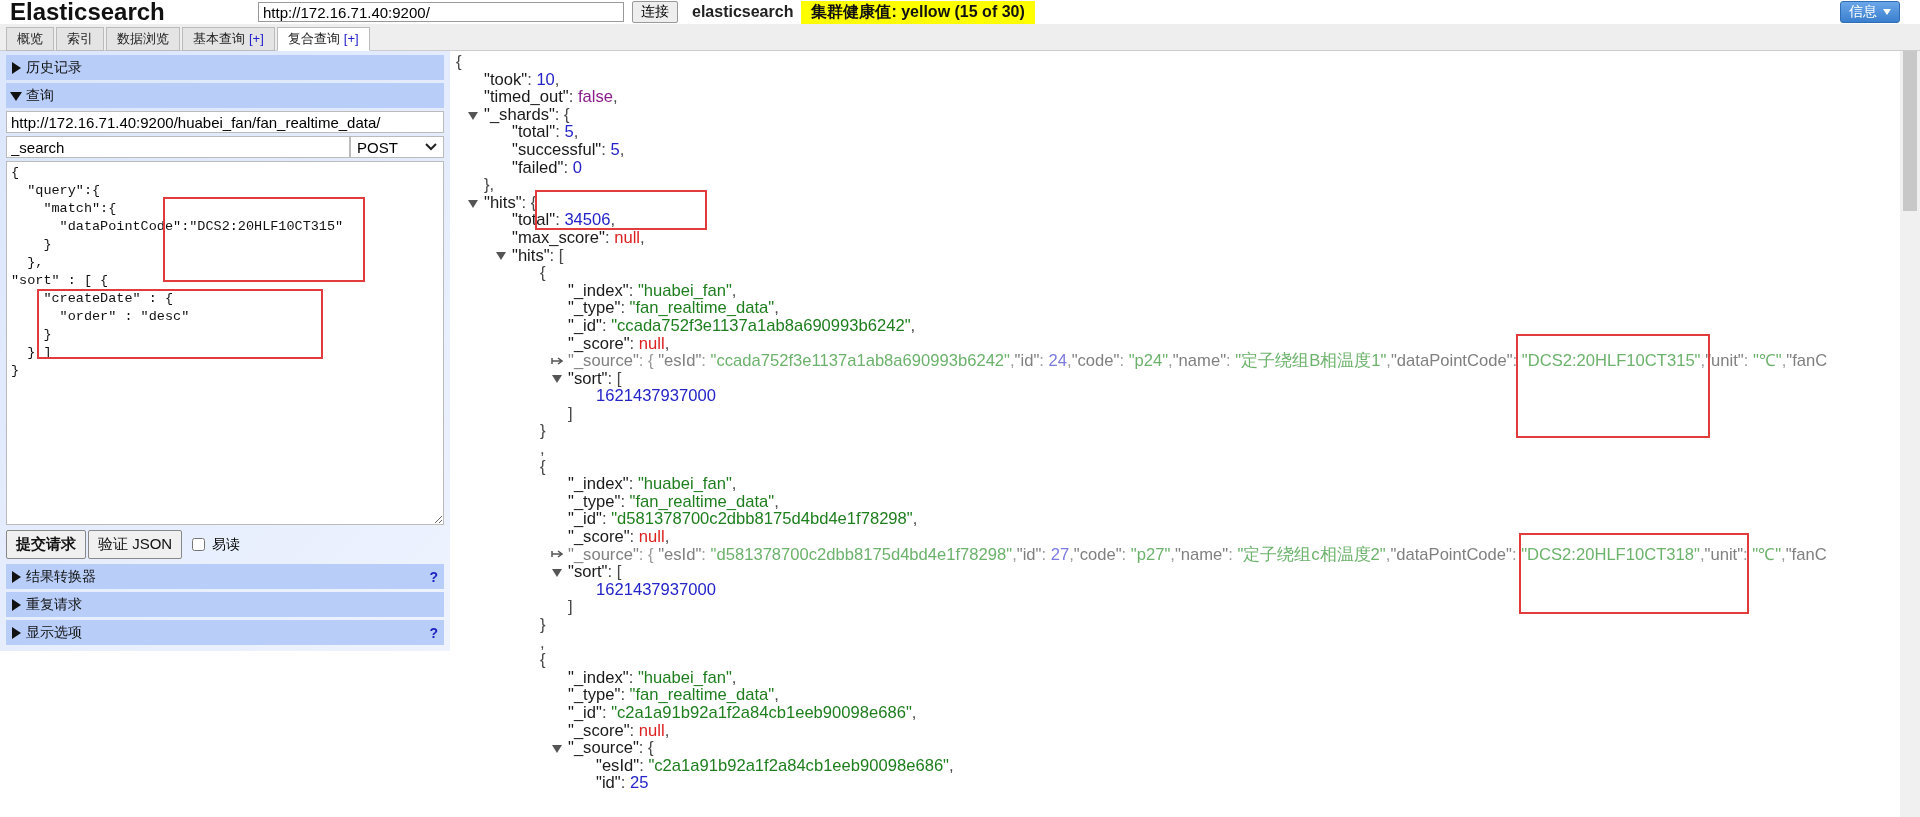  What do you see at coordinates (1887, 12) in the screenshot?
I see `caret-icon` at bounding box center [1887, 12].